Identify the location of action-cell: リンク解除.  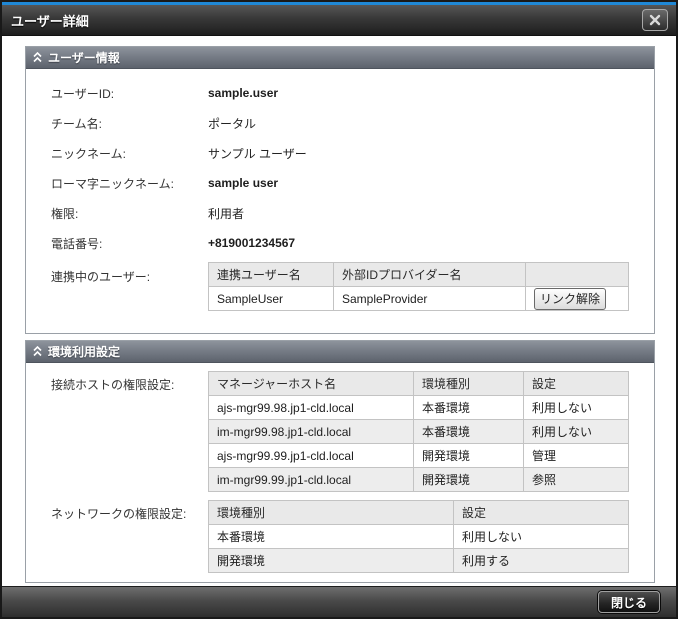
(577, 298).